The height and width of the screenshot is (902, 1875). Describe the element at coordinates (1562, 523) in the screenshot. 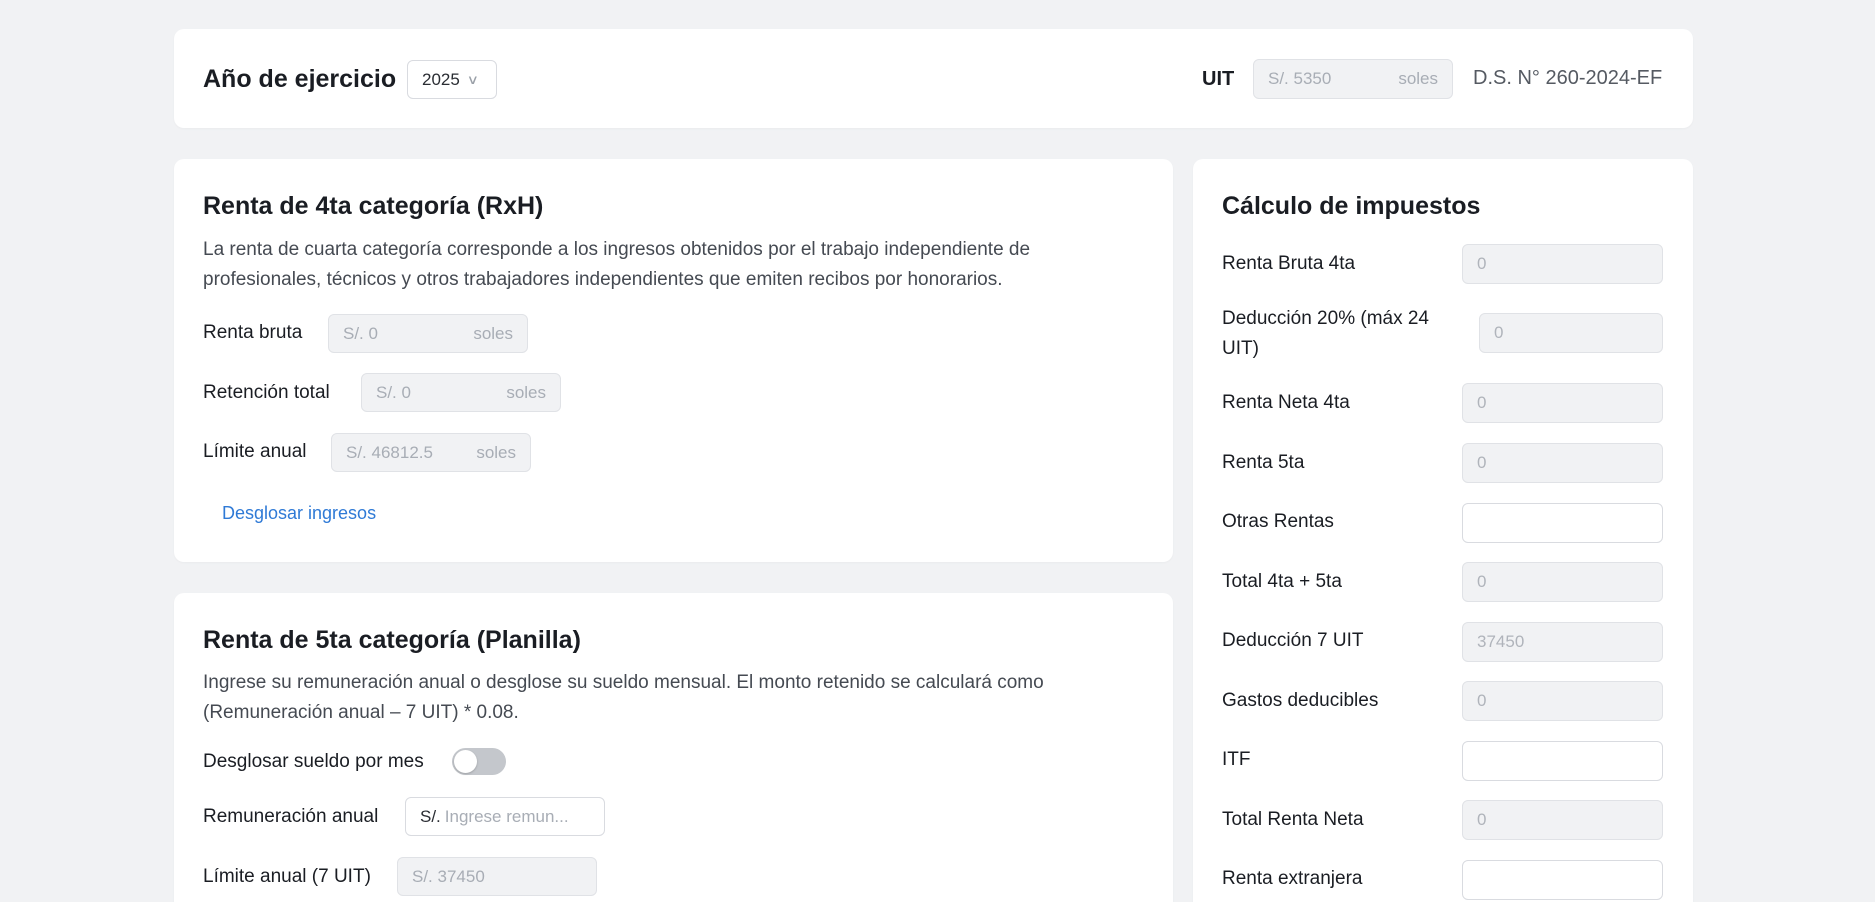

I see `calc-input-otras-rentas` at that location.